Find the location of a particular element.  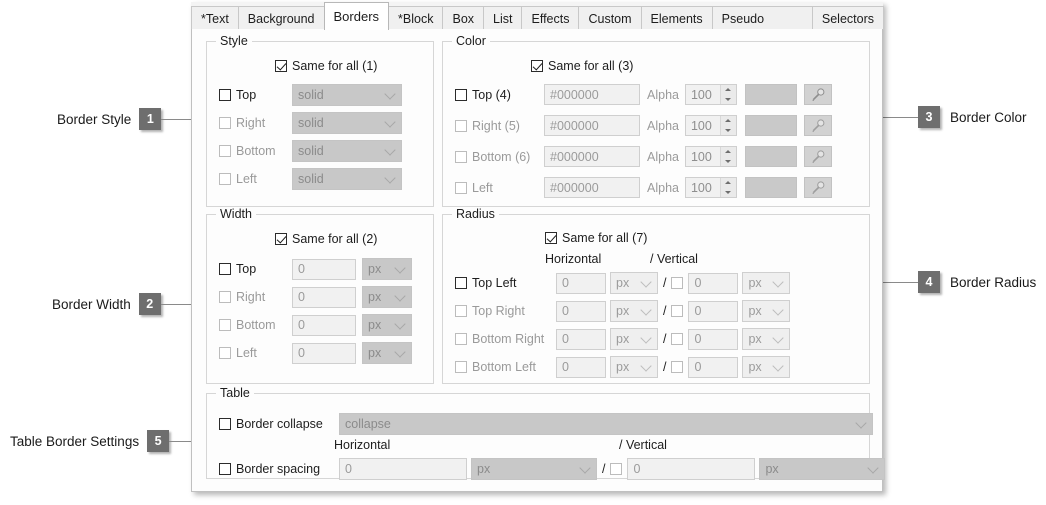

style-left-checkbox is located at coordinates (225, 179).